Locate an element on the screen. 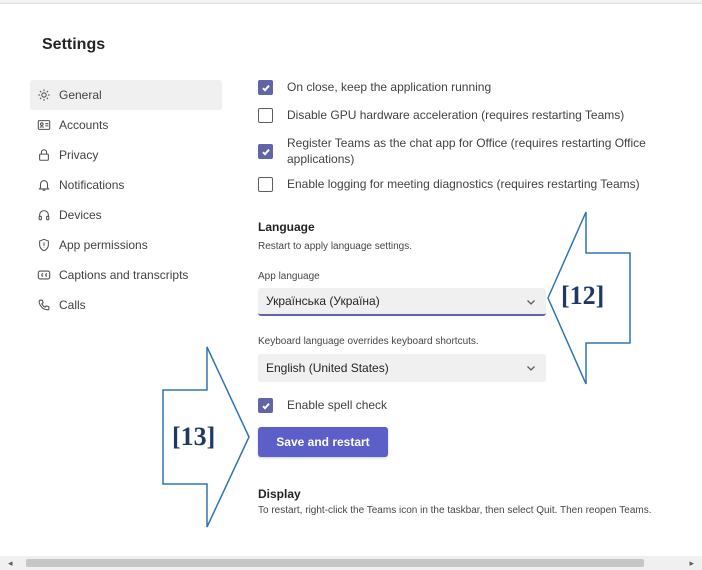  sidebar-item-label: Notifications is located at coordinates (92, 185).